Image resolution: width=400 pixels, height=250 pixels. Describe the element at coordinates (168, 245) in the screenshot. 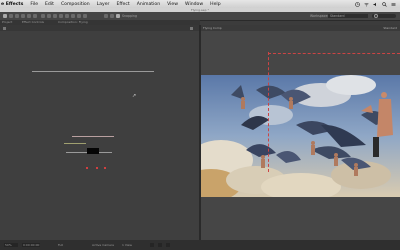

I see `timeline-icon` at that location.